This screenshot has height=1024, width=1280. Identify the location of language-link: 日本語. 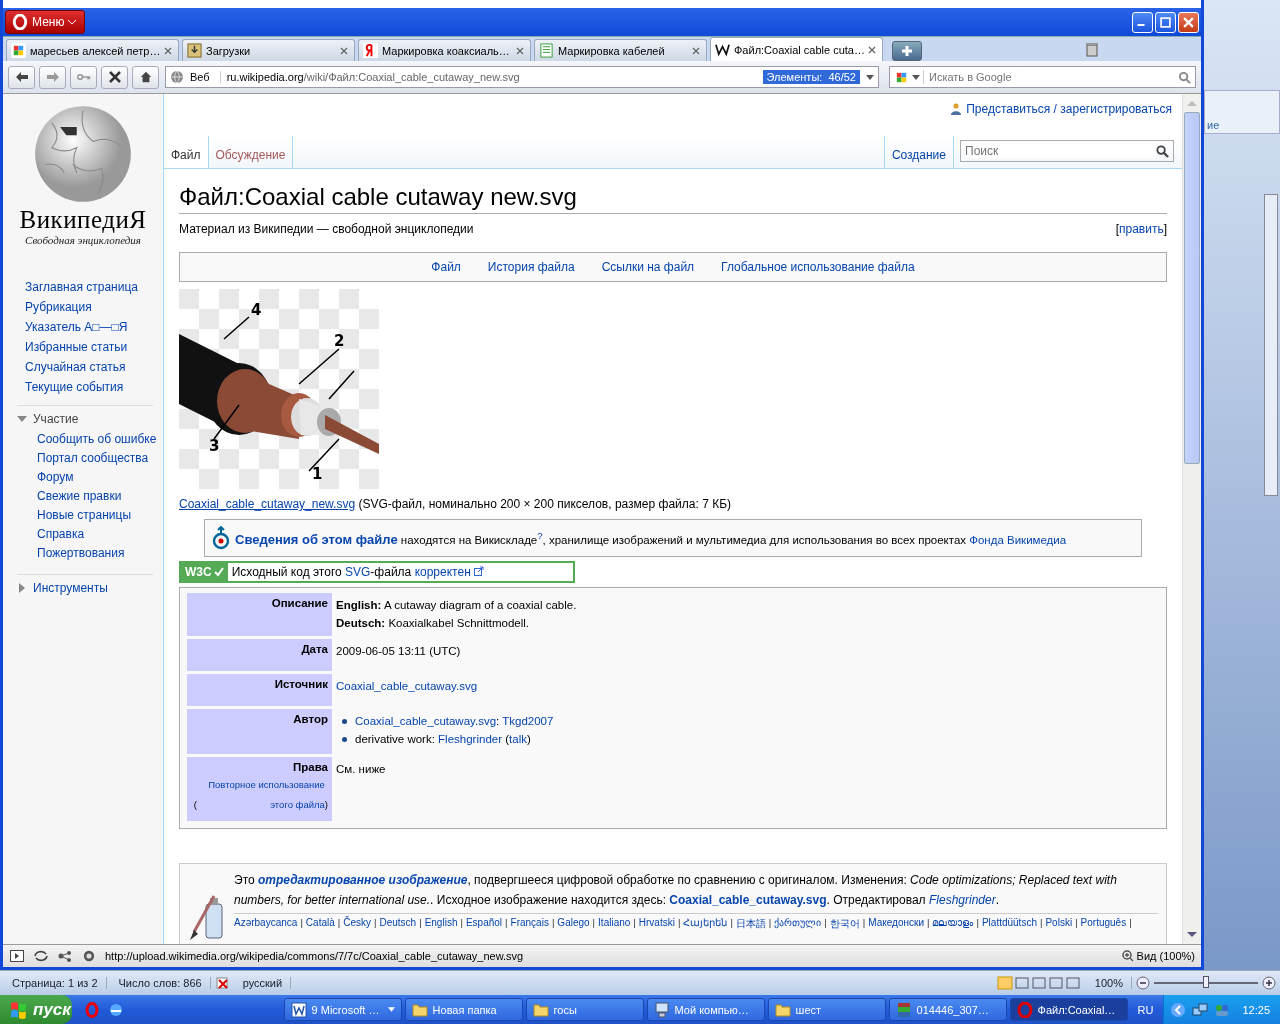
(750, 924).